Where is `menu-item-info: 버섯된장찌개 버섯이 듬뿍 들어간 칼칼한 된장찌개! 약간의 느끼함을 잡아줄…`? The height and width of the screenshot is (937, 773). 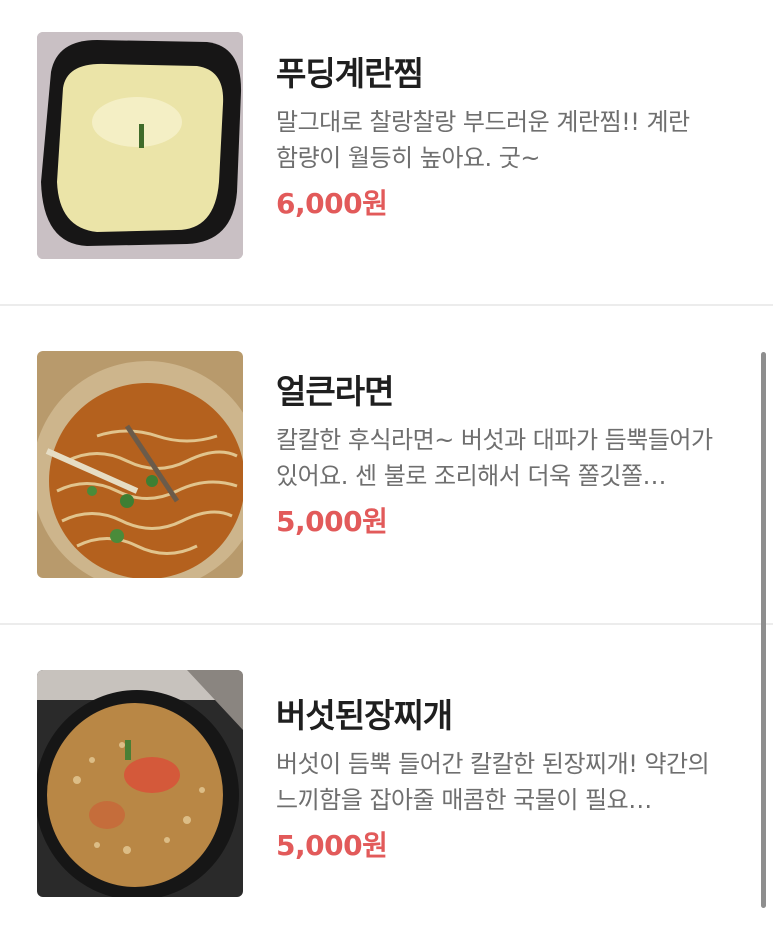 menu-item-info: 버섯된장찌개 버섯이 듬뿍 들어간 칼칼한 된장찌개! 약간의 느끼함을 잡아줄… is located at coordinates (506, 780).